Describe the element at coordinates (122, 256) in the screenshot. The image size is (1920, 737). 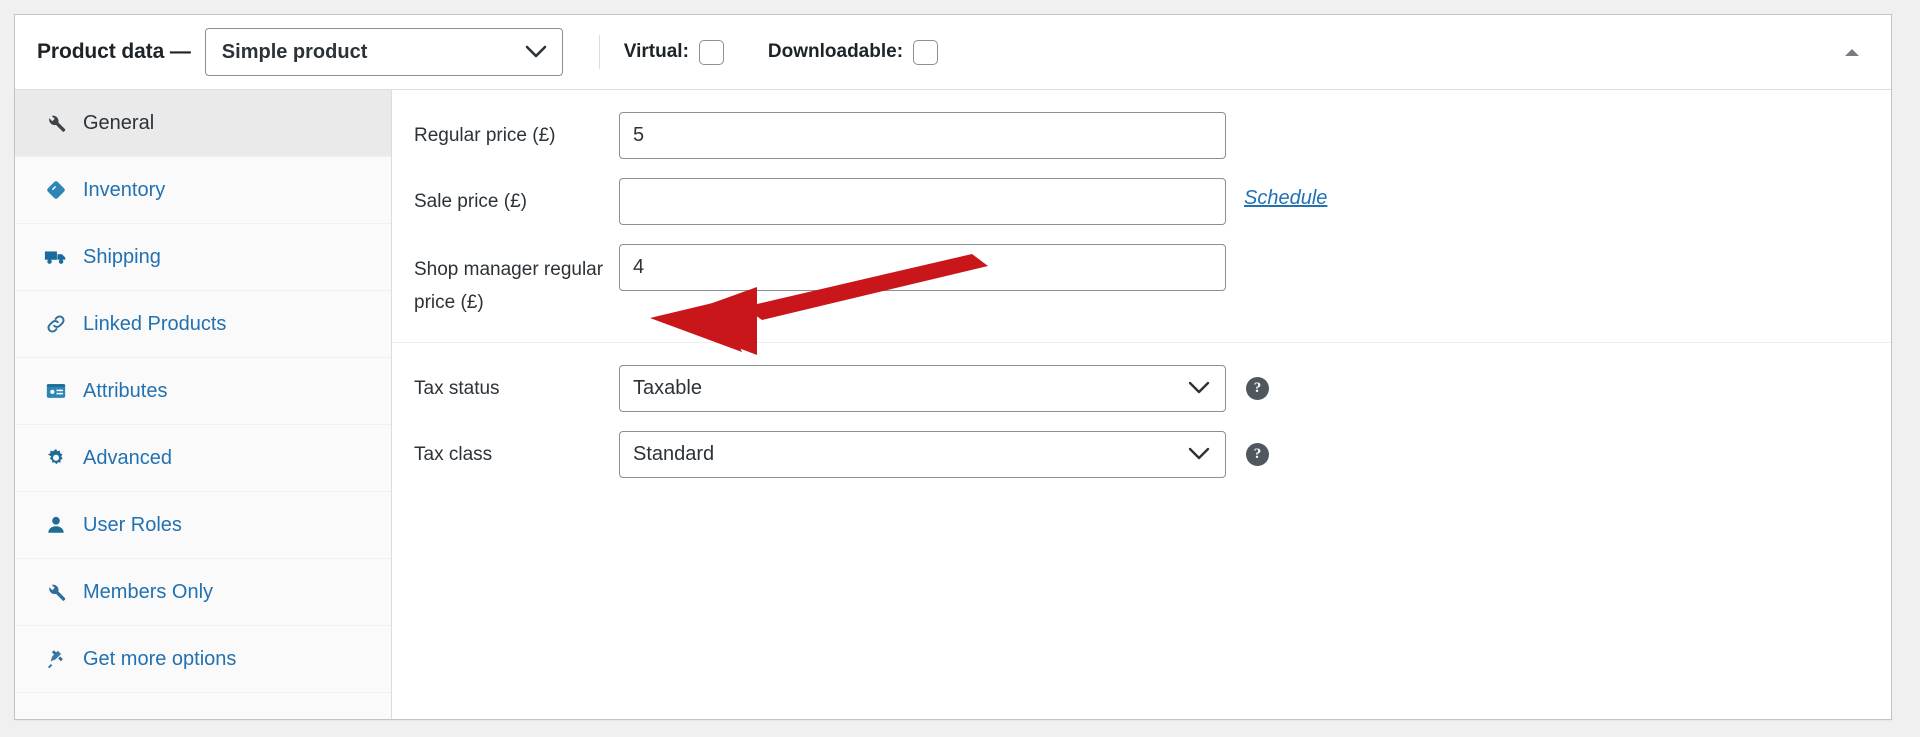
I see `sidebar-item-label: Shipping` at that location.